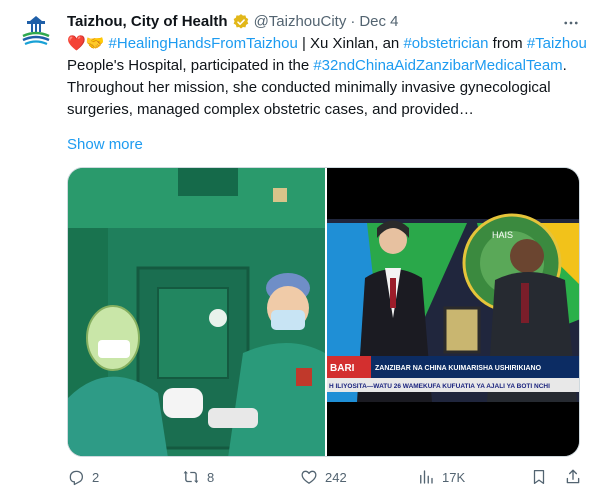 The width and height of the screenshot is (605, 499). I want to click on hashtag-link: #obstetrician, so click(445, 43).